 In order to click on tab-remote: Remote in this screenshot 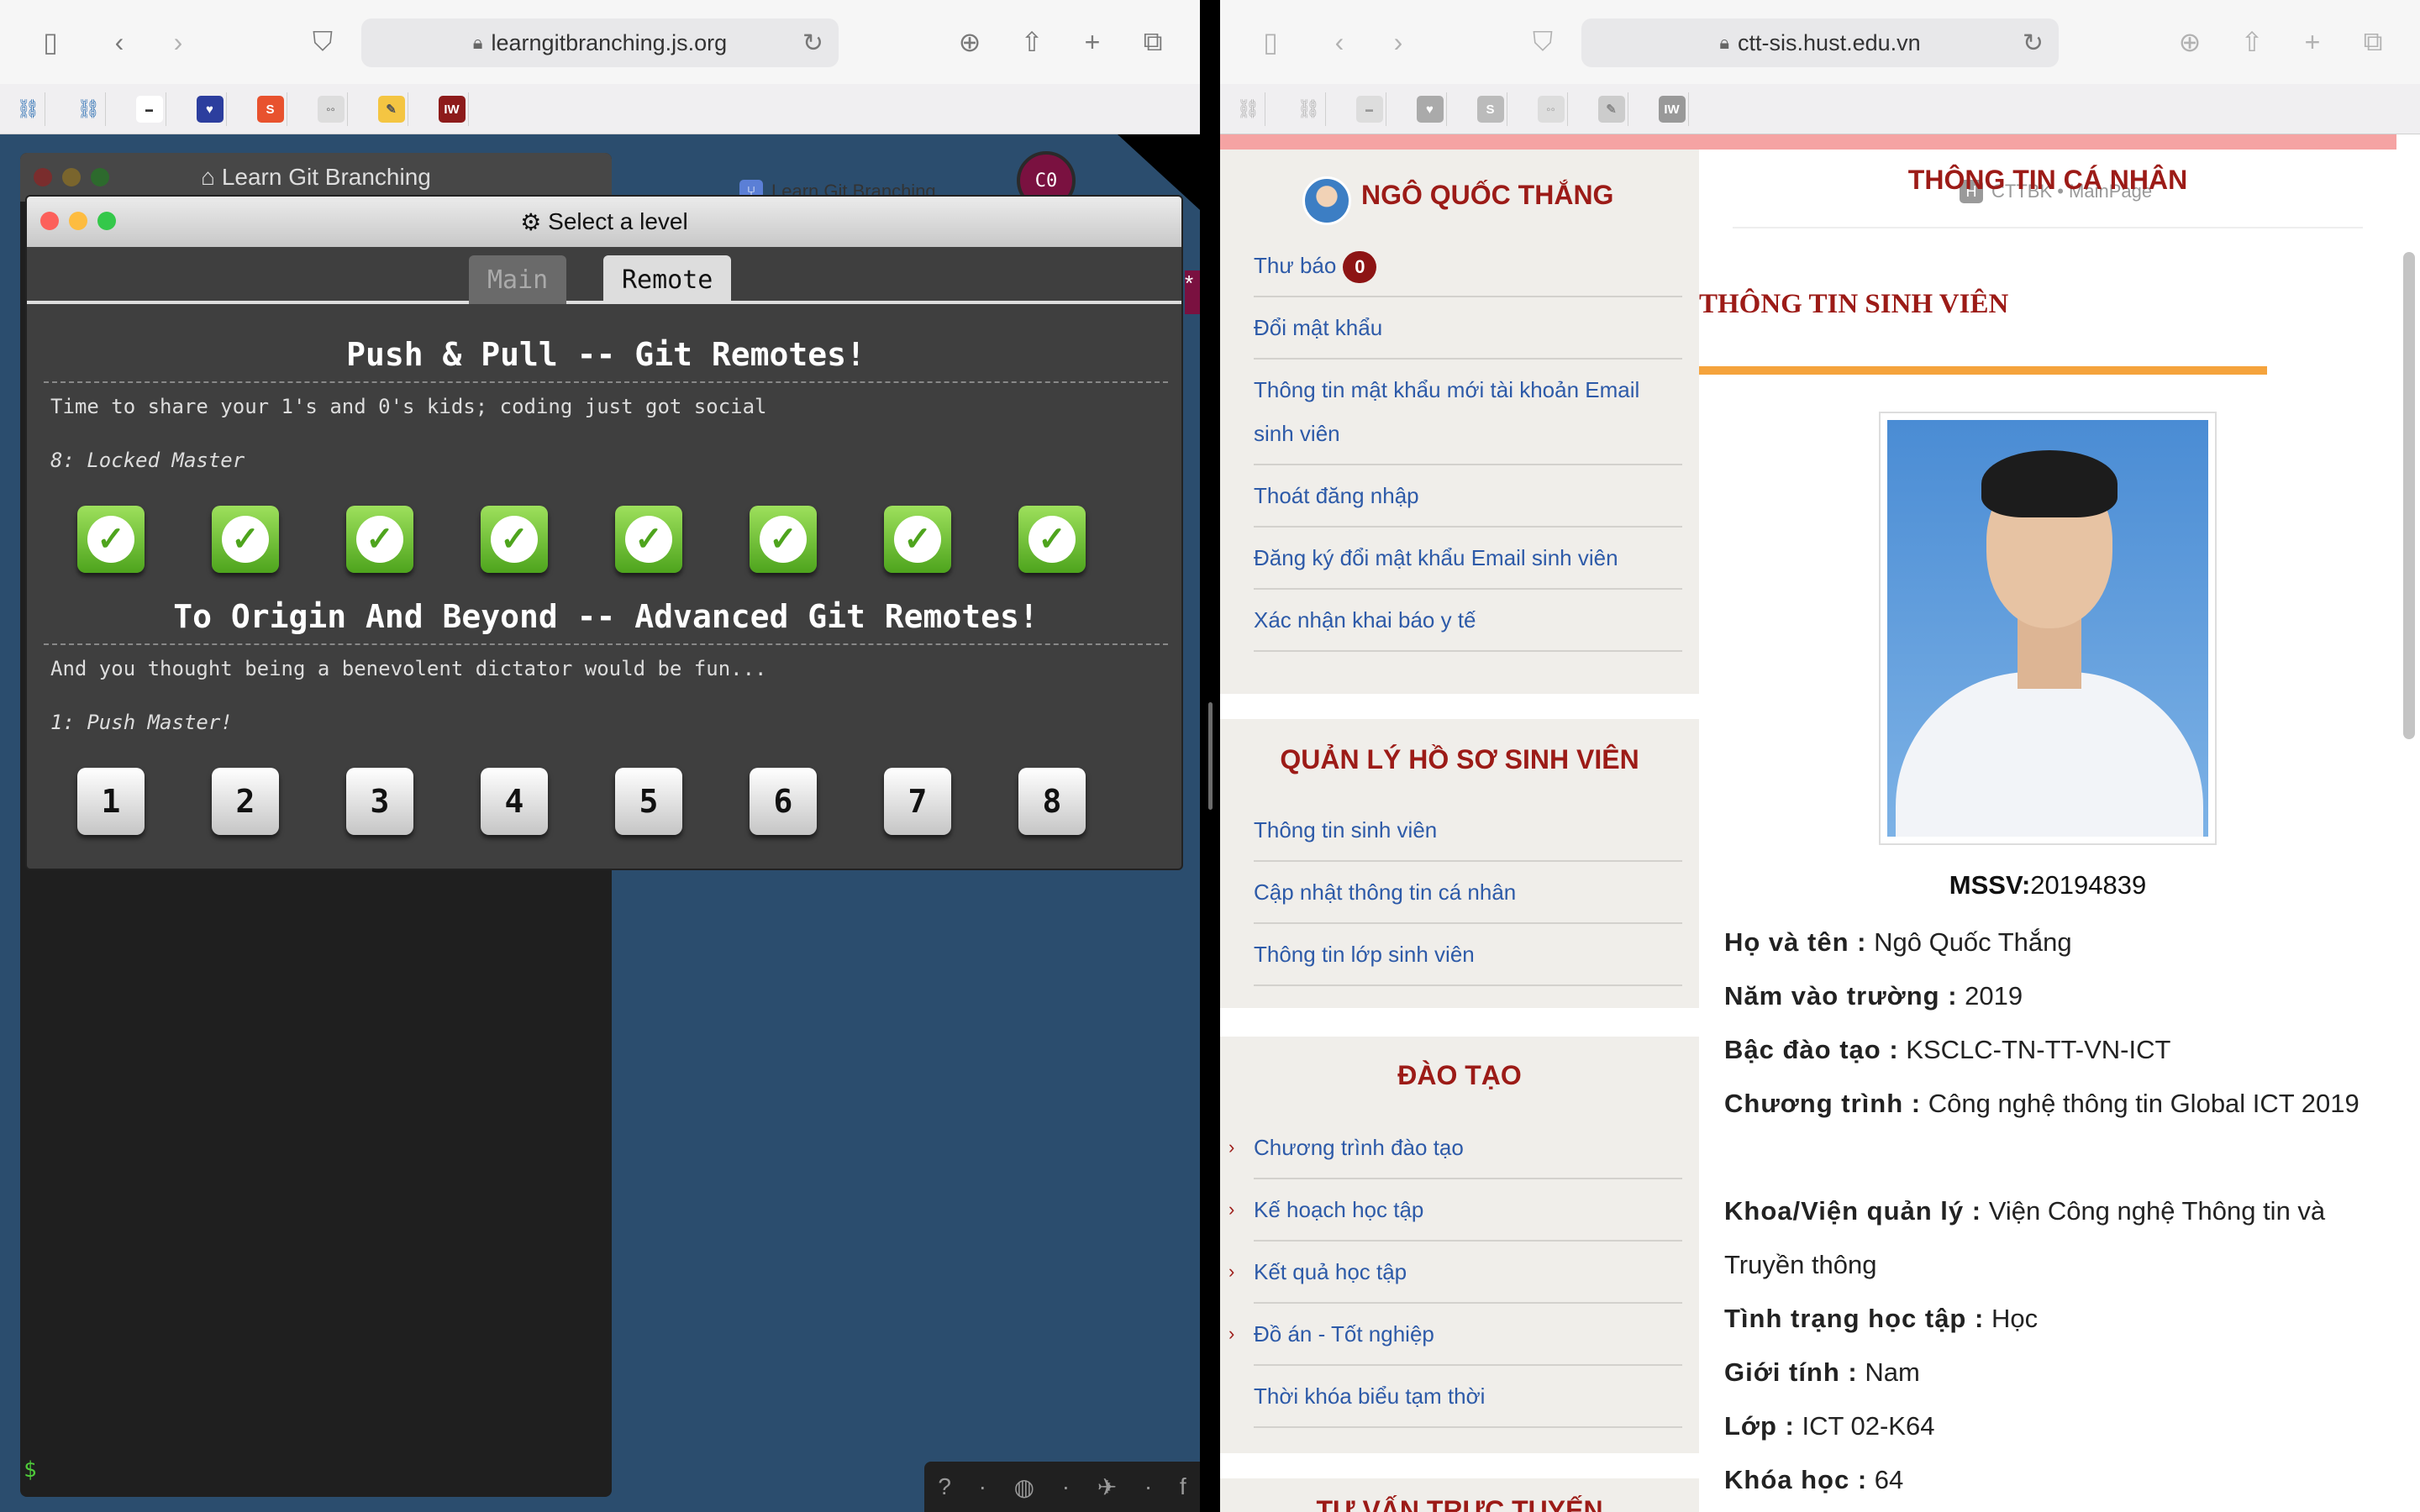, I will do `click(667, 279)`.